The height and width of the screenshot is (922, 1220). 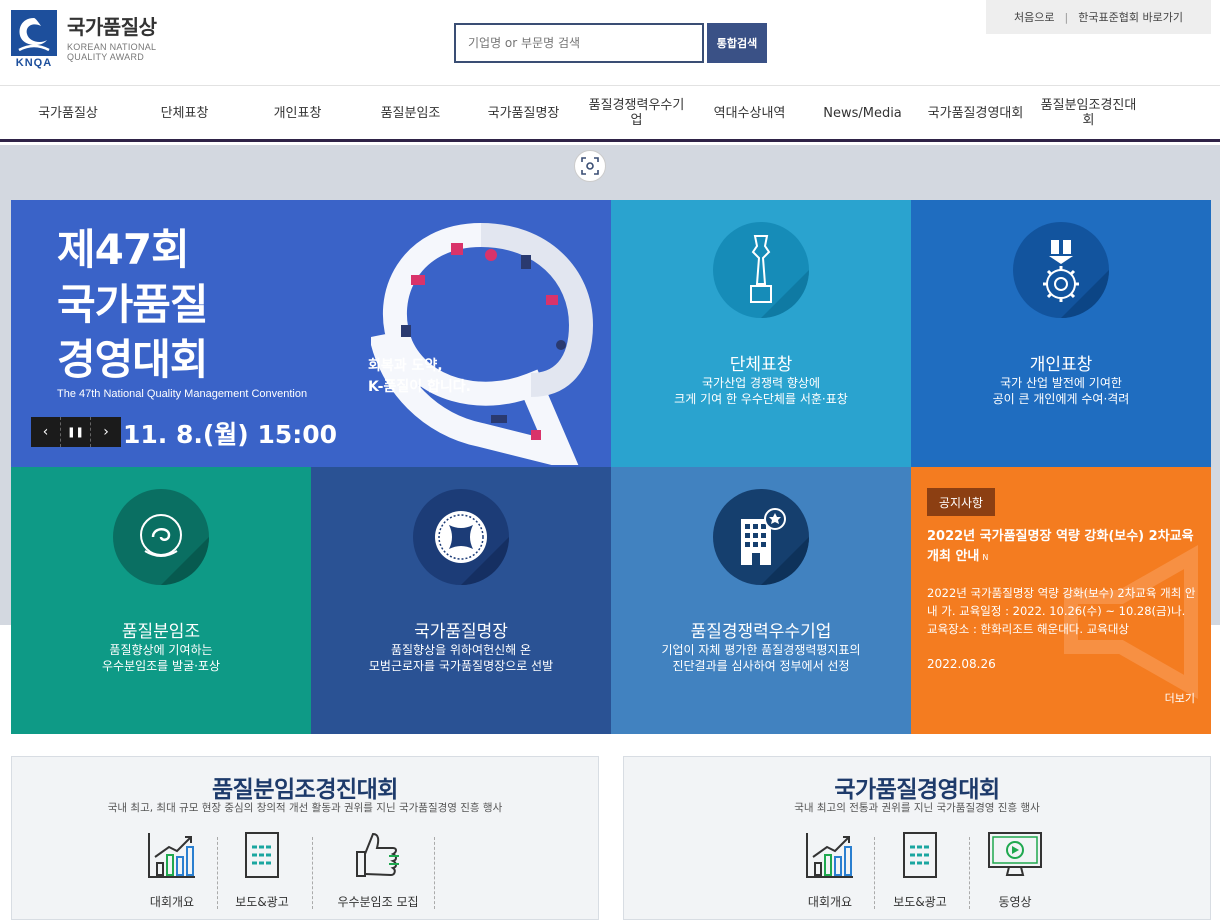 What do you see at coordinates (161, 632) in the screenshot?
I see `tile-quality-circle-title: 품질분임조` at bounding box center [161, 632].